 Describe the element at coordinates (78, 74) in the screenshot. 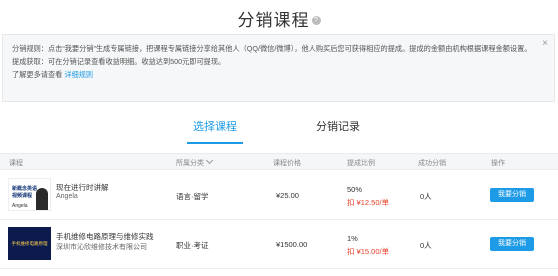

I see `detailed-rules-link: 详细规则` at that location.